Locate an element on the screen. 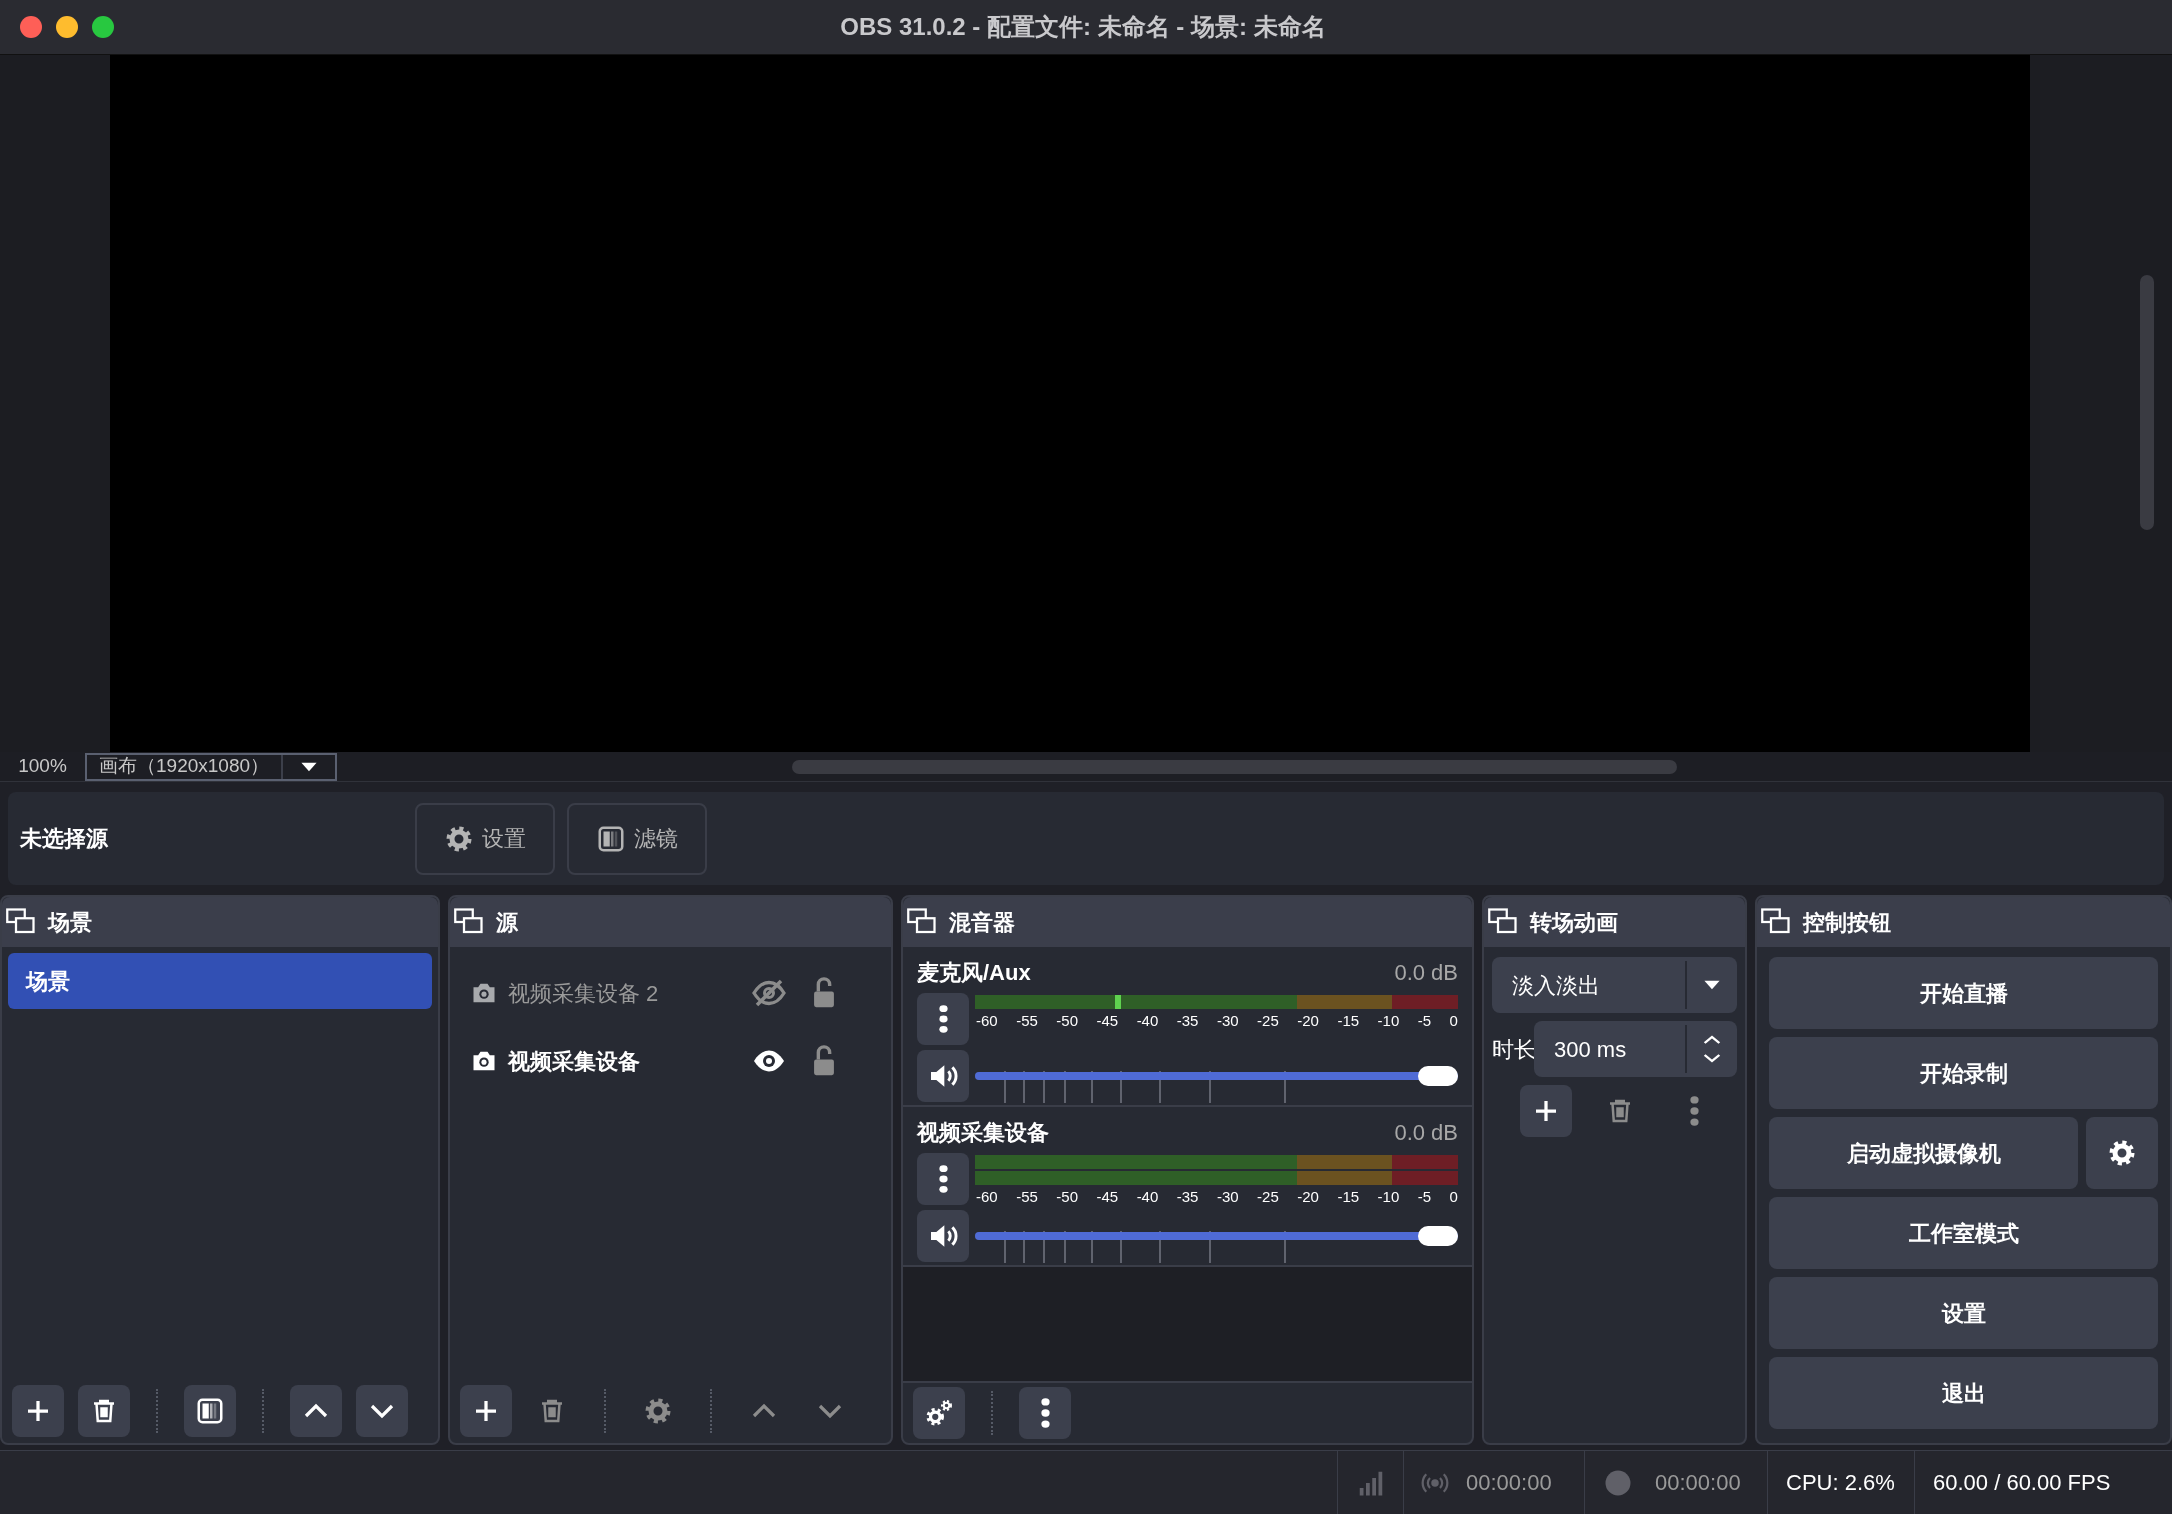 The width and height of the screenshot is (2172, 1514). filters-button is located at coordinates (210, 1411).